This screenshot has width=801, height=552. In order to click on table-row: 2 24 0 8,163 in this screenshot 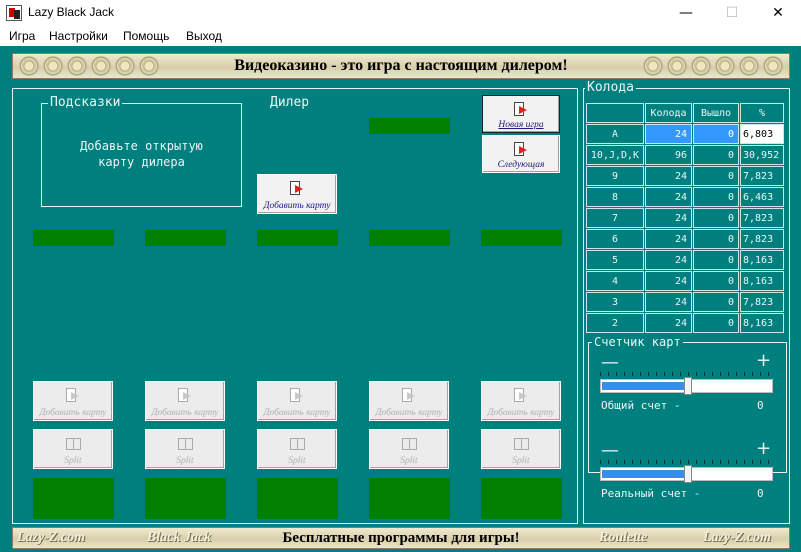, I will do `click(685, 323)`.